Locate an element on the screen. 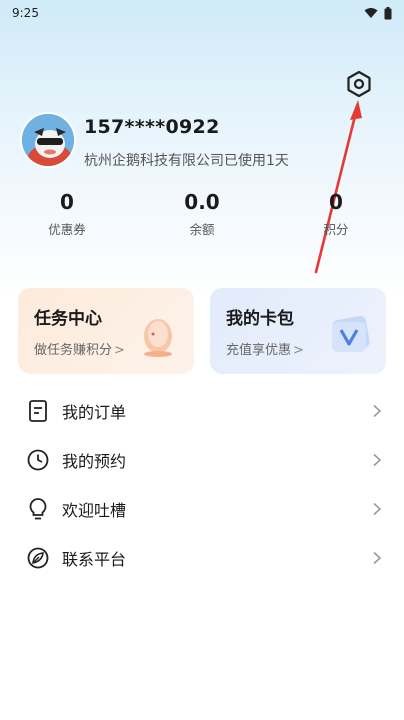  menu-label: 我的预约 is located at coordinates (94, 461).